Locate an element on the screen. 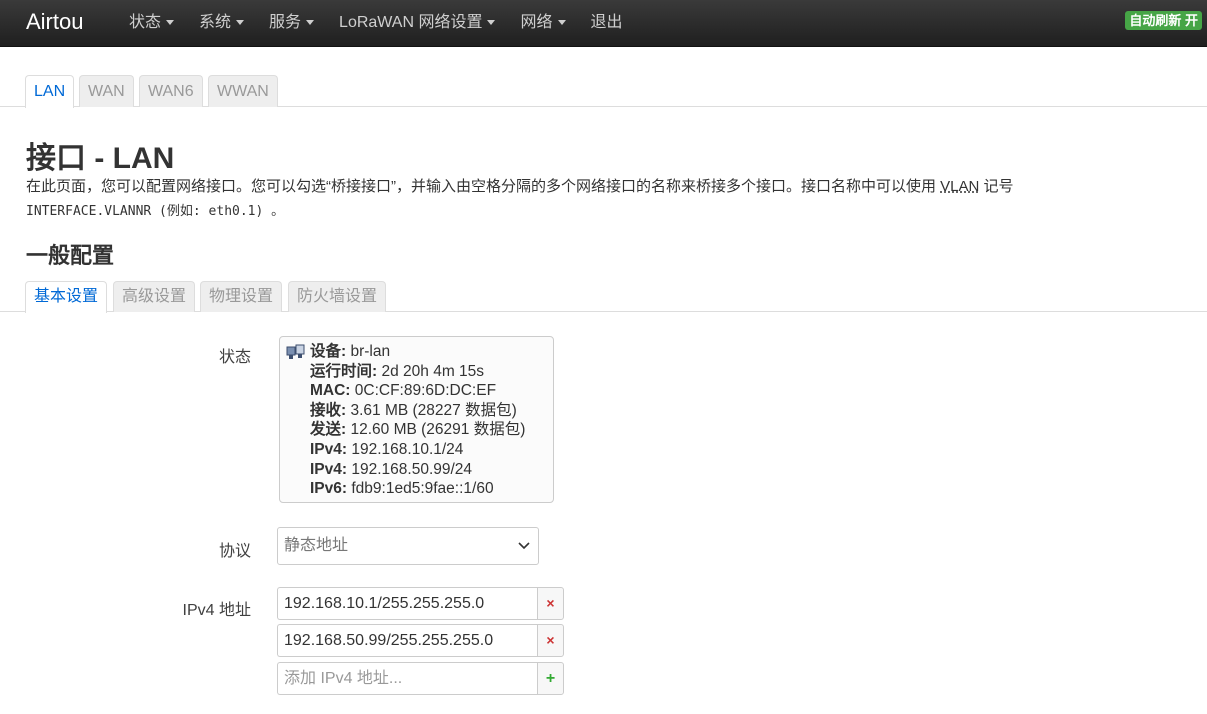 The height and width of the screenshot is (714, 1207). ipv4-address-input: 192.168.10.1/255.255.255.0 is located at coordinates (407, 603).